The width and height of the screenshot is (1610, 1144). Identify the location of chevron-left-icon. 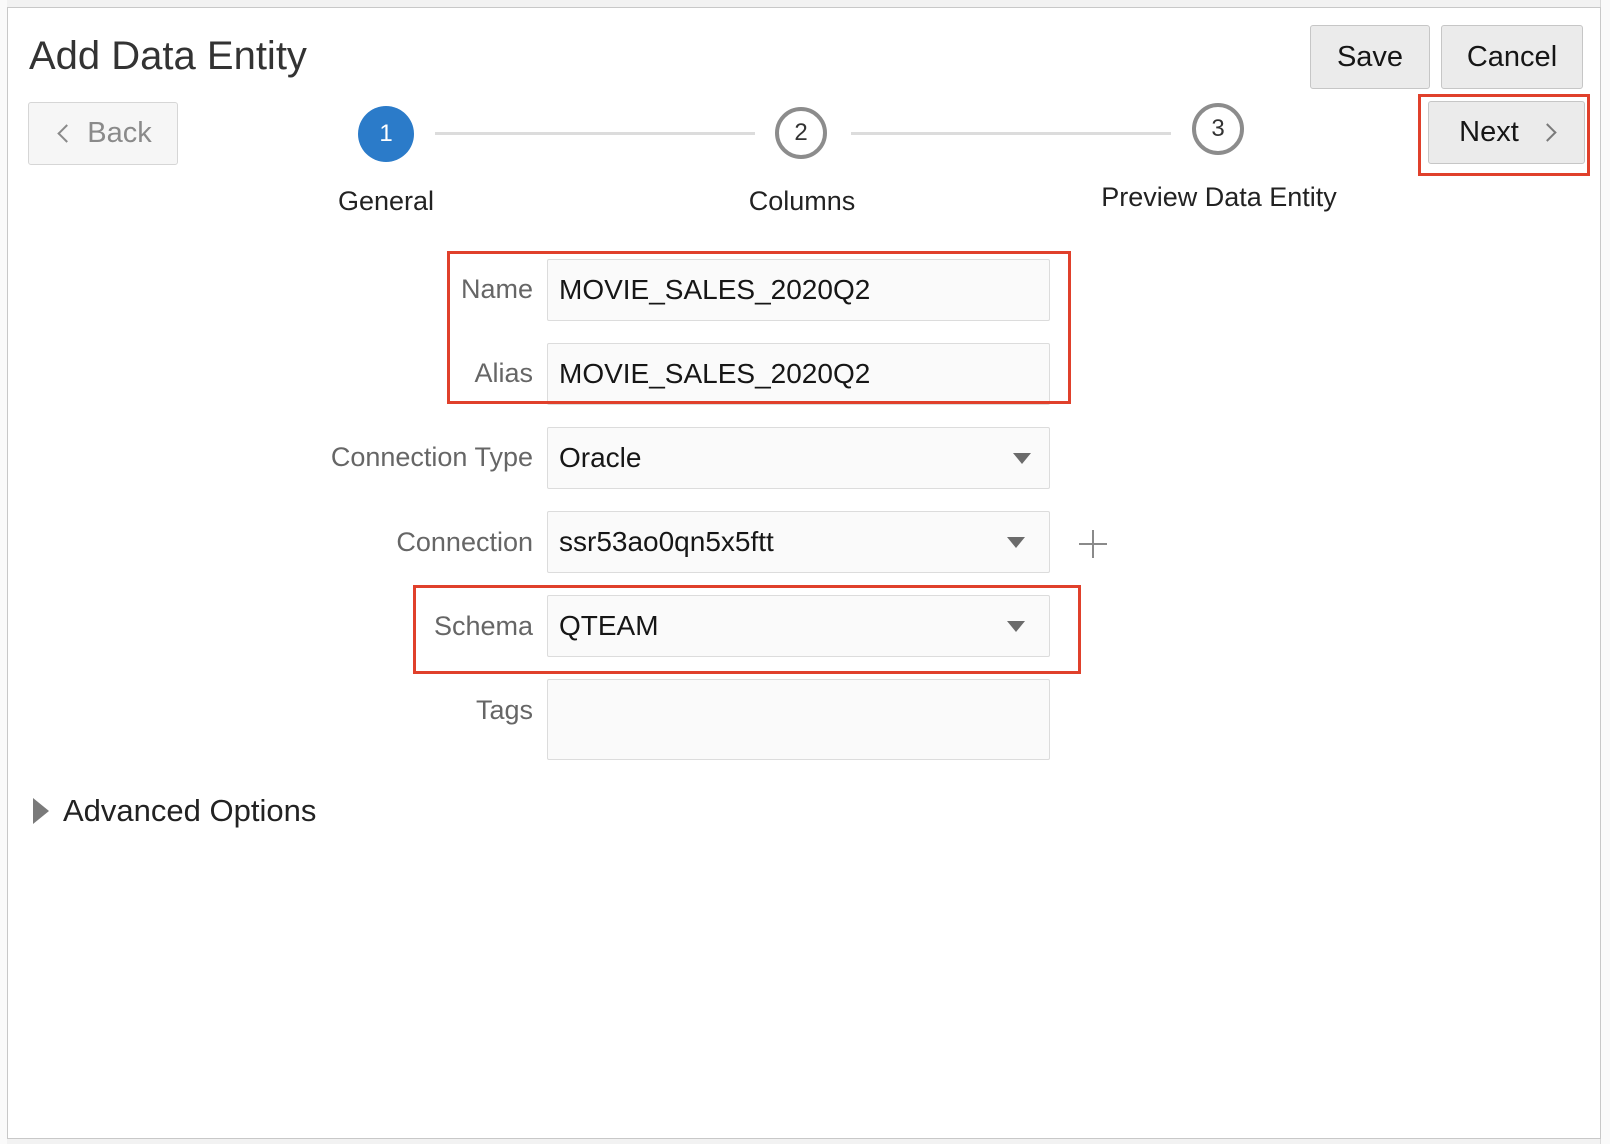
(66, 133).